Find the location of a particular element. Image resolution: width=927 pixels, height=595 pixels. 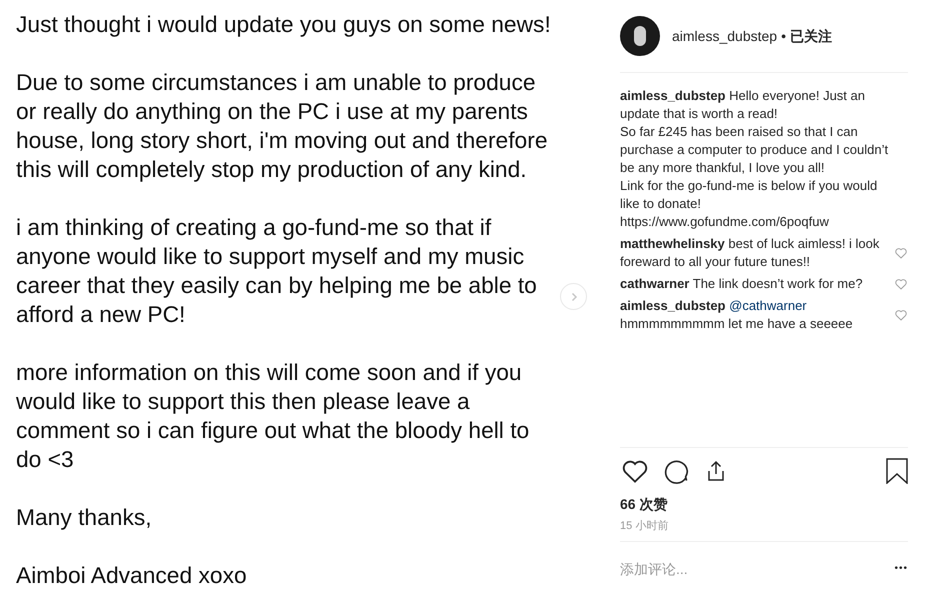

note-paragraph: Many thanks, is located at coordinates (84, 517).